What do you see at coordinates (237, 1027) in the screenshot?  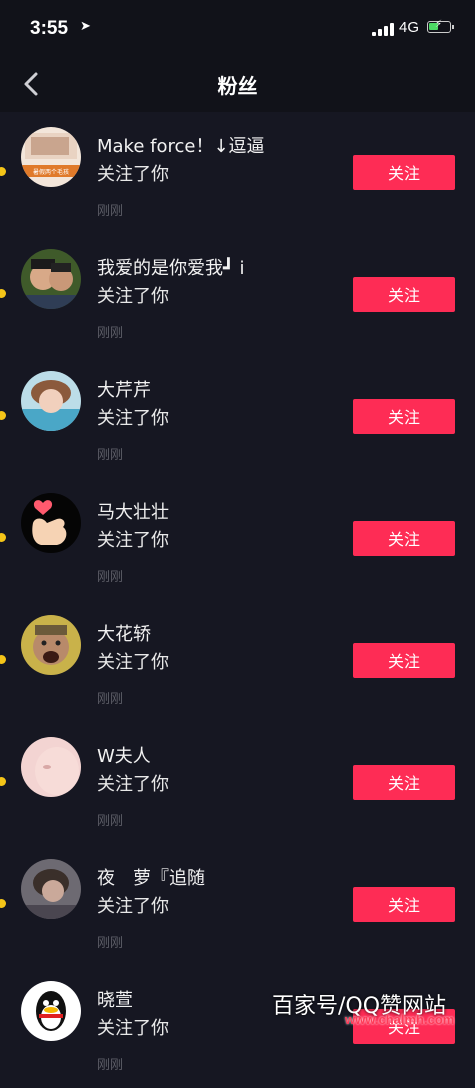 I see `follower-row: 晓萱 关注了你 刚刚 关注` at bounding box center [237, 1027].